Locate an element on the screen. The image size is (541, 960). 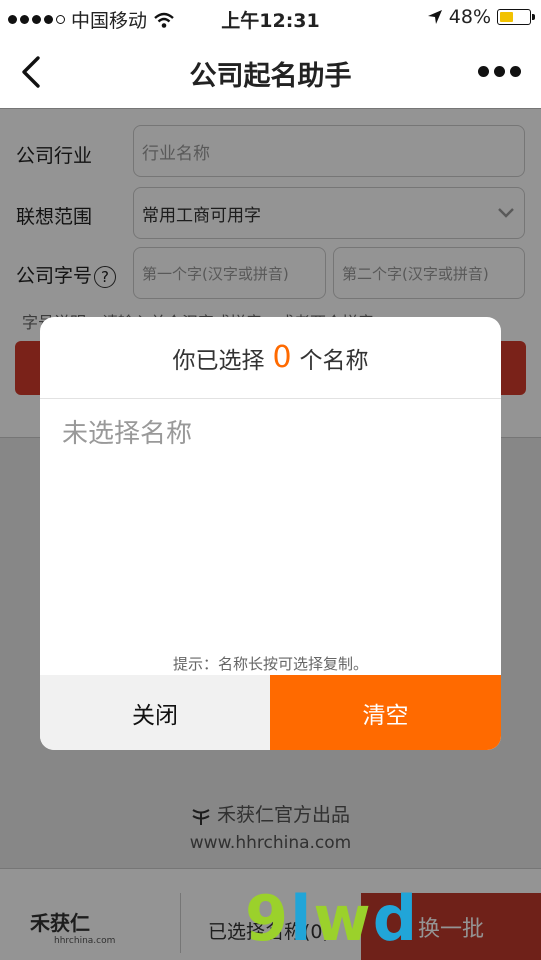
copy-tip: 提示：名称长按可选择复制。 is located at coordinates (270, 664).